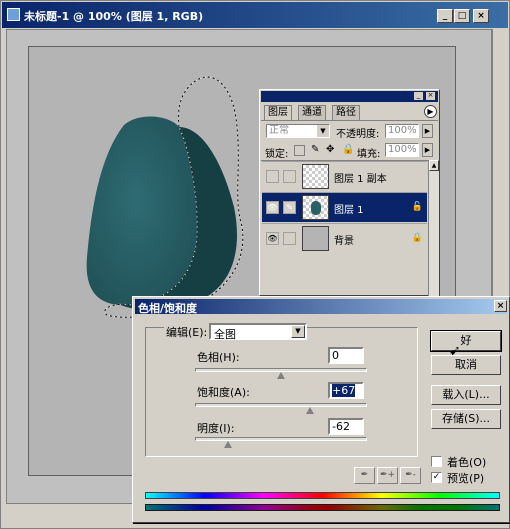  Describe the element at coordinates (258, 332) in the screenshot. I see `edit-select: 全图 ▼` at that location.